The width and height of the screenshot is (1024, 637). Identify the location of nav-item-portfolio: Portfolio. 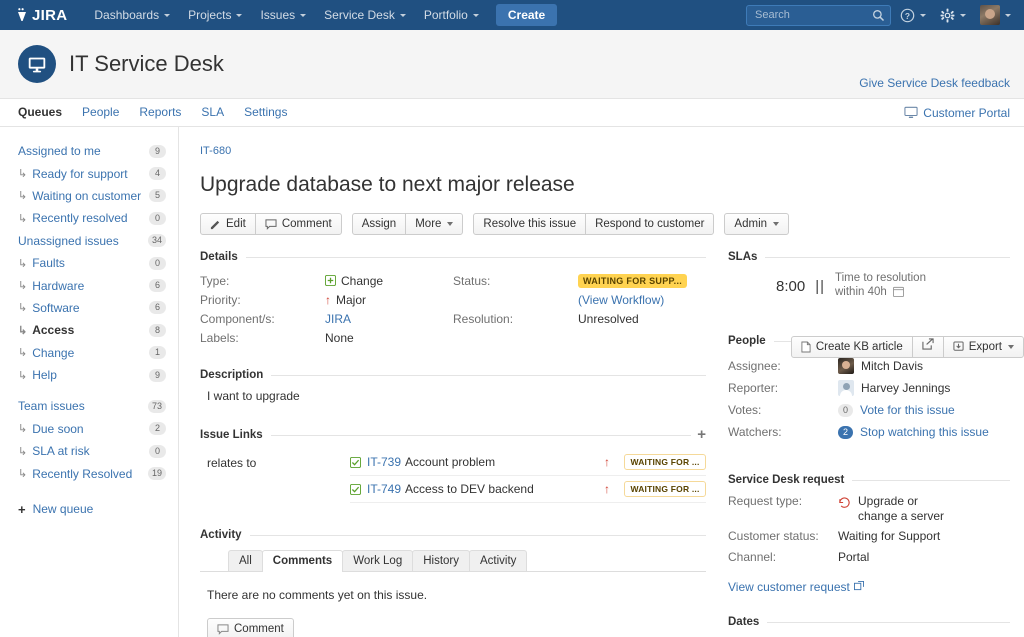
(451, 15).